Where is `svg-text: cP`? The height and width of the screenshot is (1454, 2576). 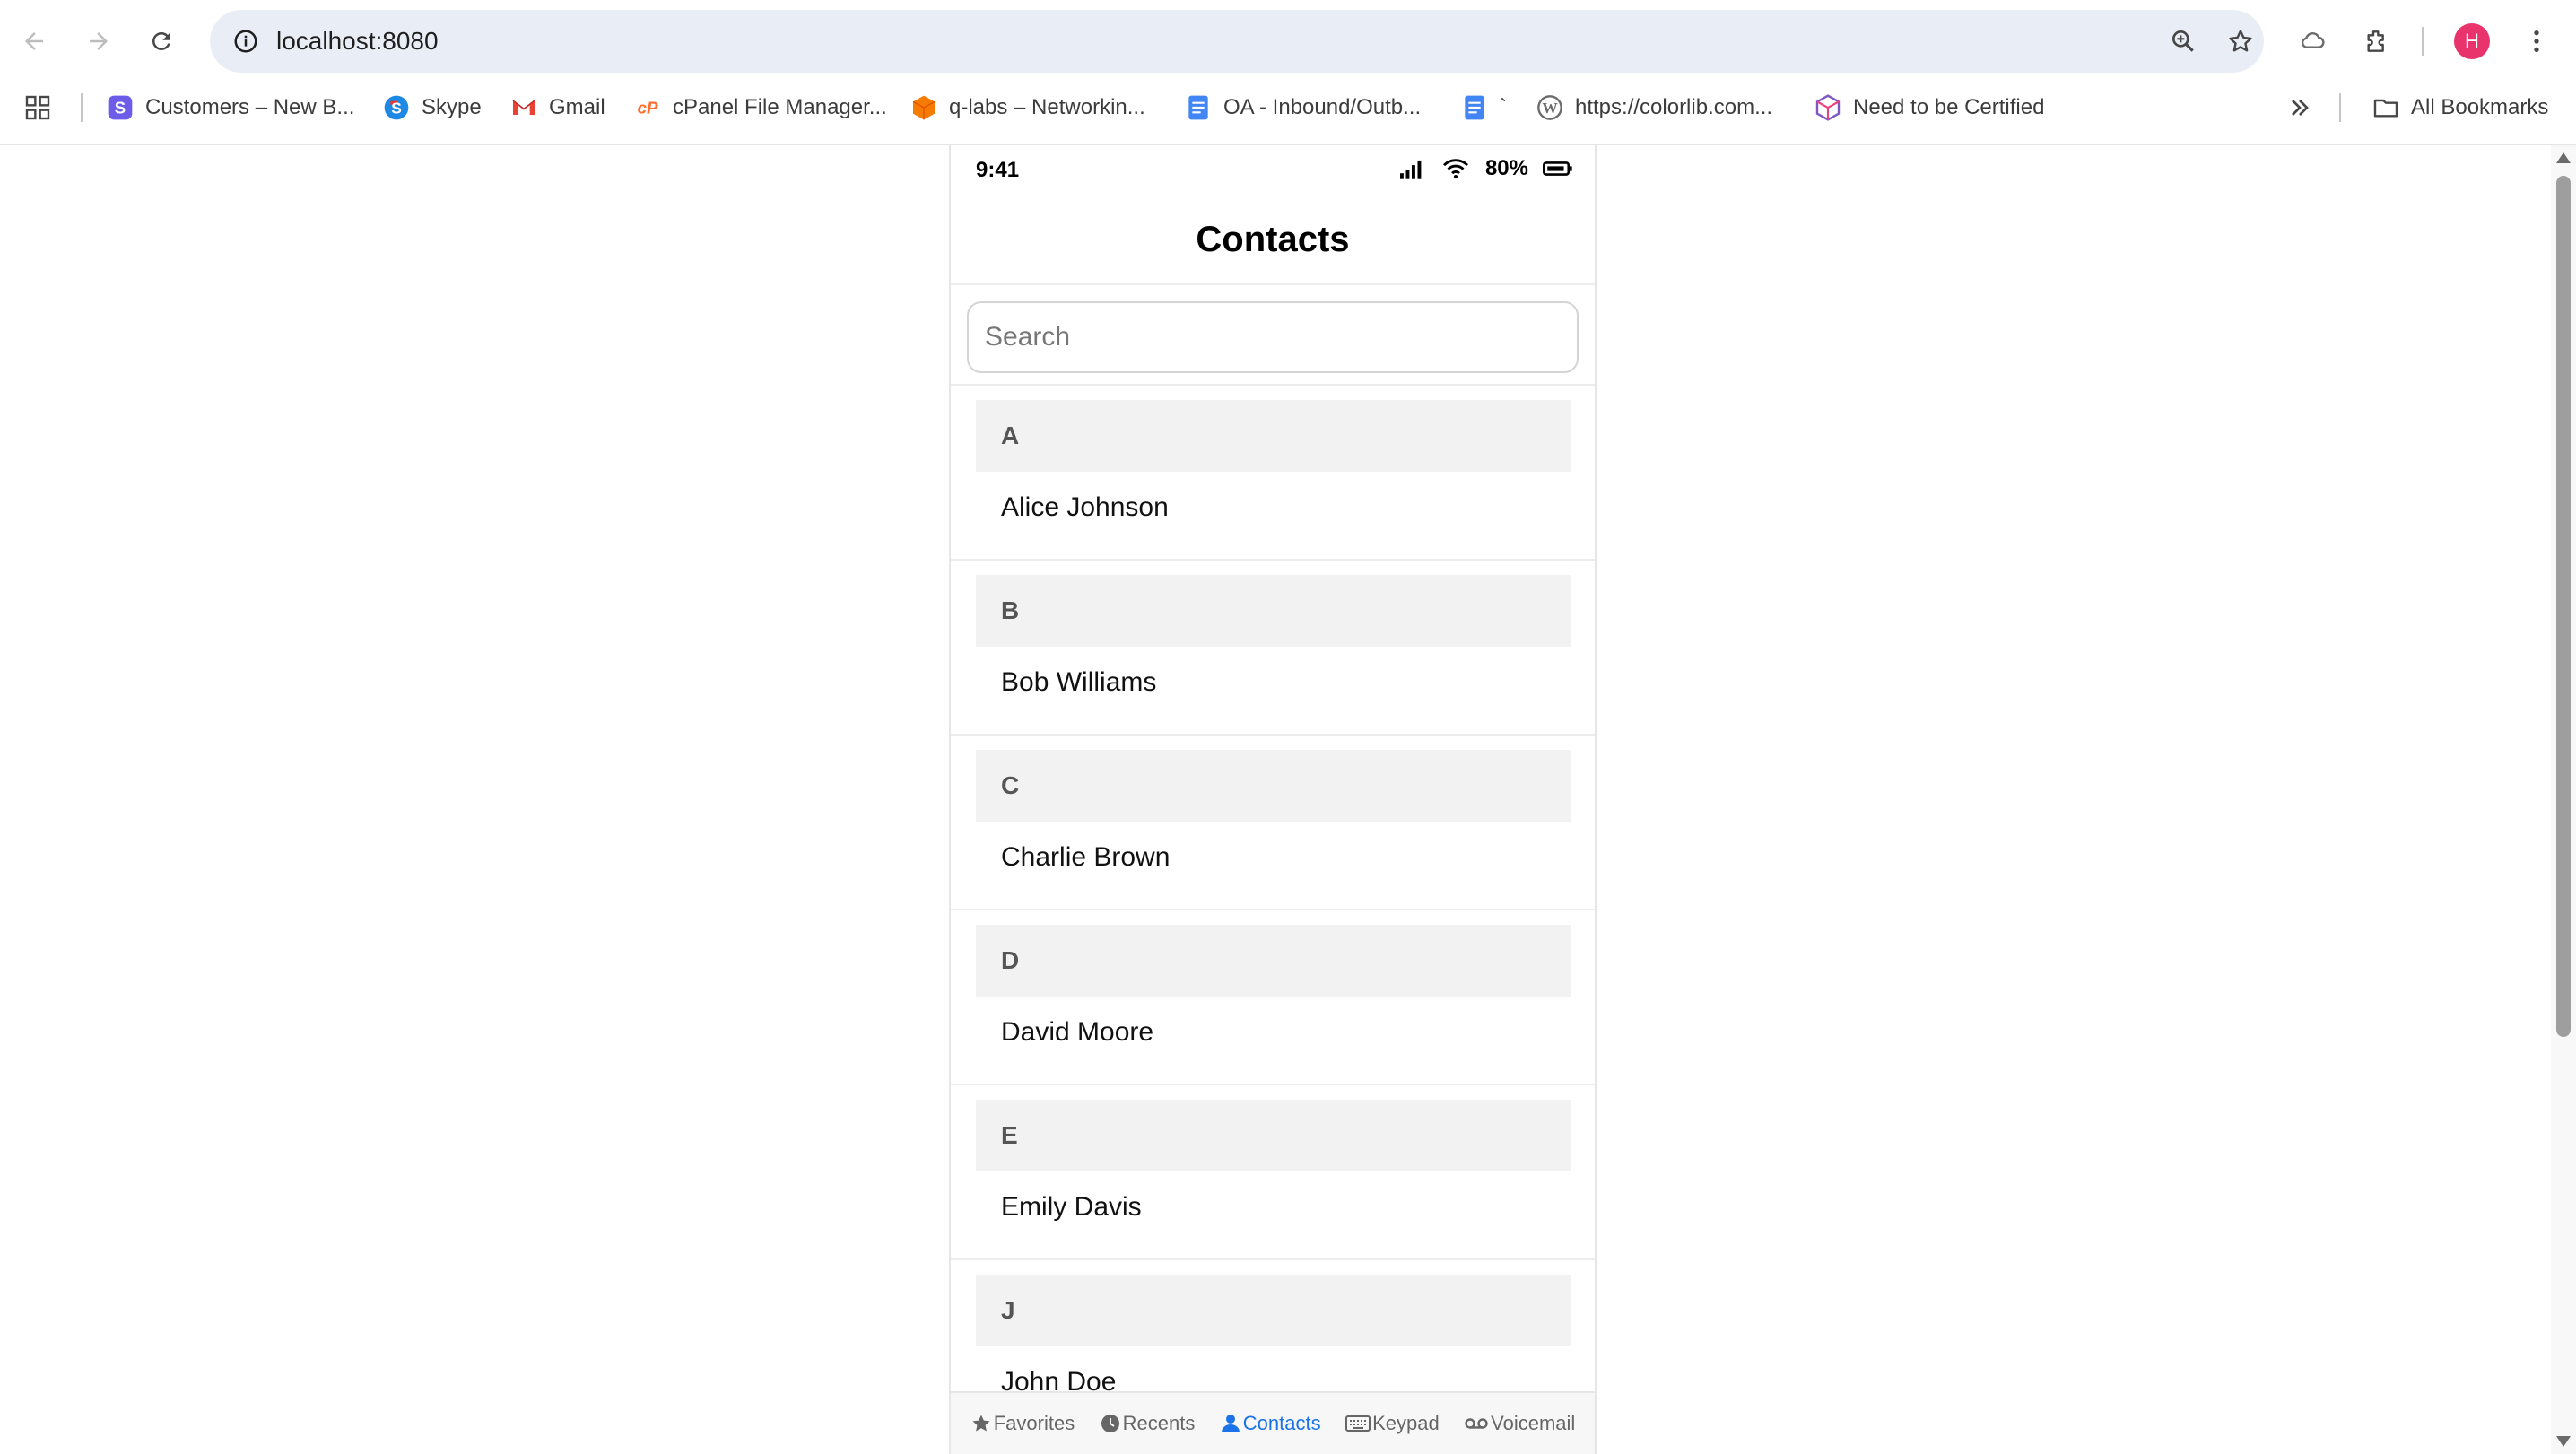
svg-text: cP is located at coordinates (648, 108).